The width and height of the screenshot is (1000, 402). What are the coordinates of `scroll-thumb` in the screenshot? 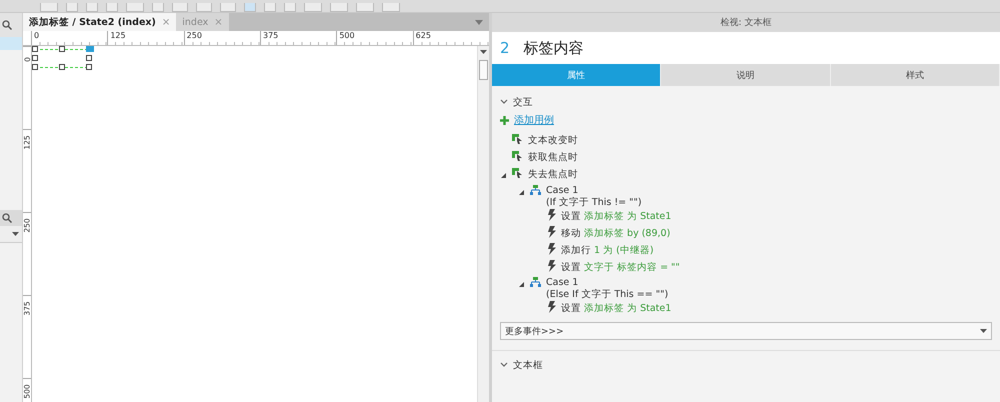 It's located at (483, 70).